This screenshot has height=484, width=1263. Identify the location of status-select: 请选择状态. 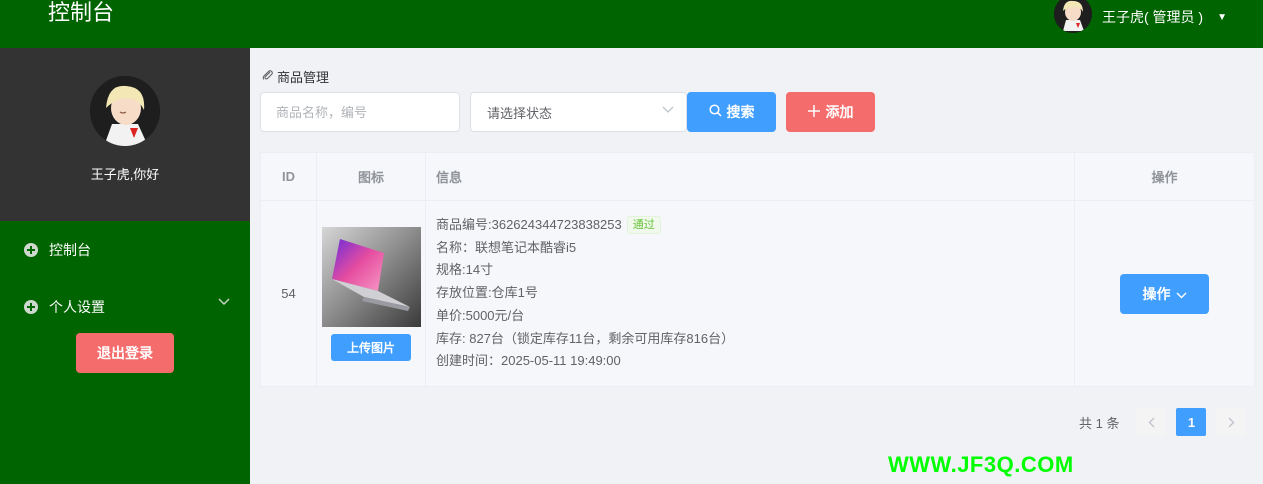
(578, 112).